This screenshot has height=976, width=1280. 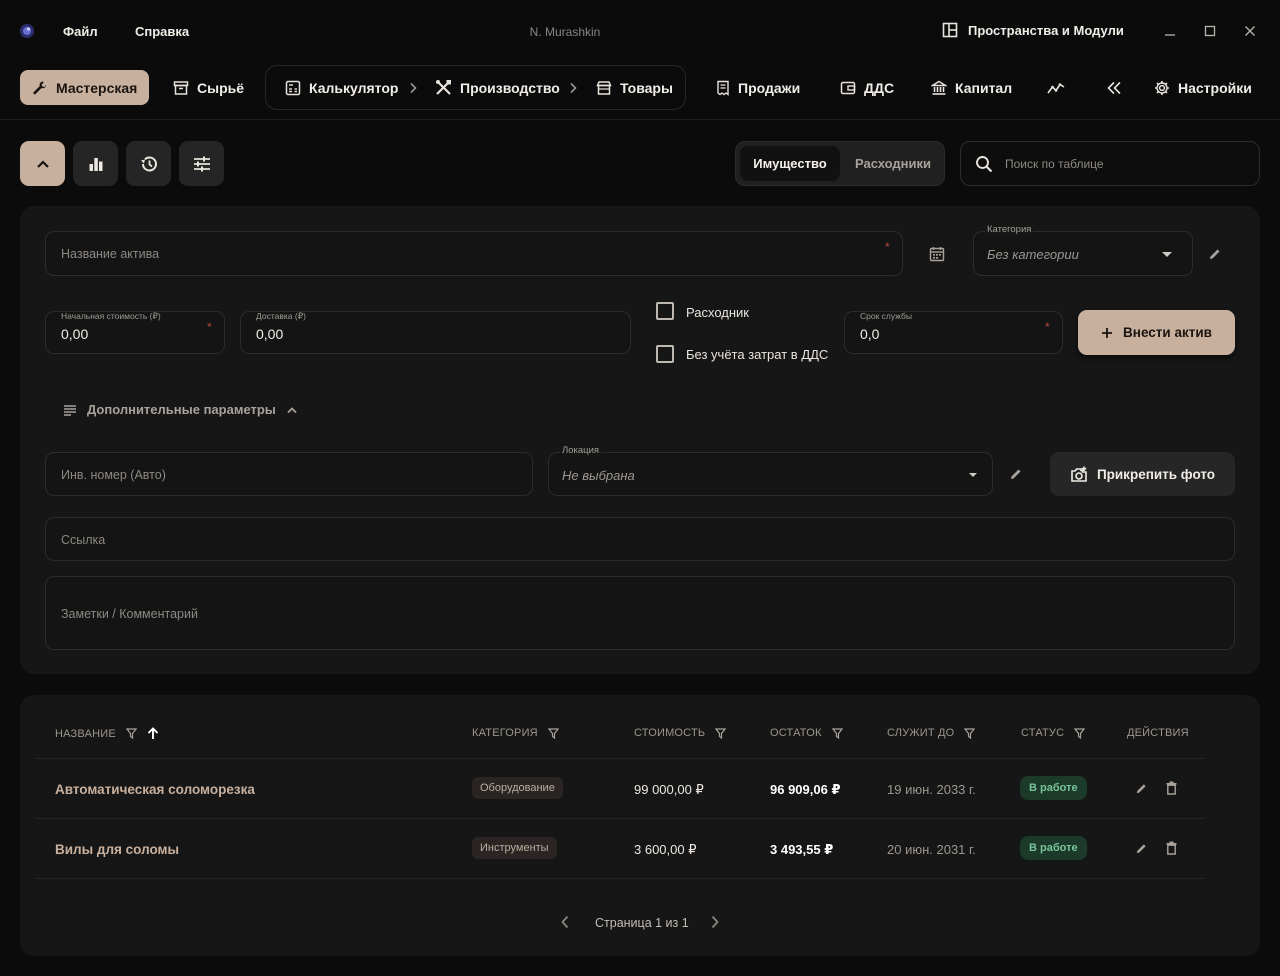 What do you see at coordinates (640, 613) in the screenshot?
I see `notes-field: Заметки / Комментарий` at bounding box center [640, 613].